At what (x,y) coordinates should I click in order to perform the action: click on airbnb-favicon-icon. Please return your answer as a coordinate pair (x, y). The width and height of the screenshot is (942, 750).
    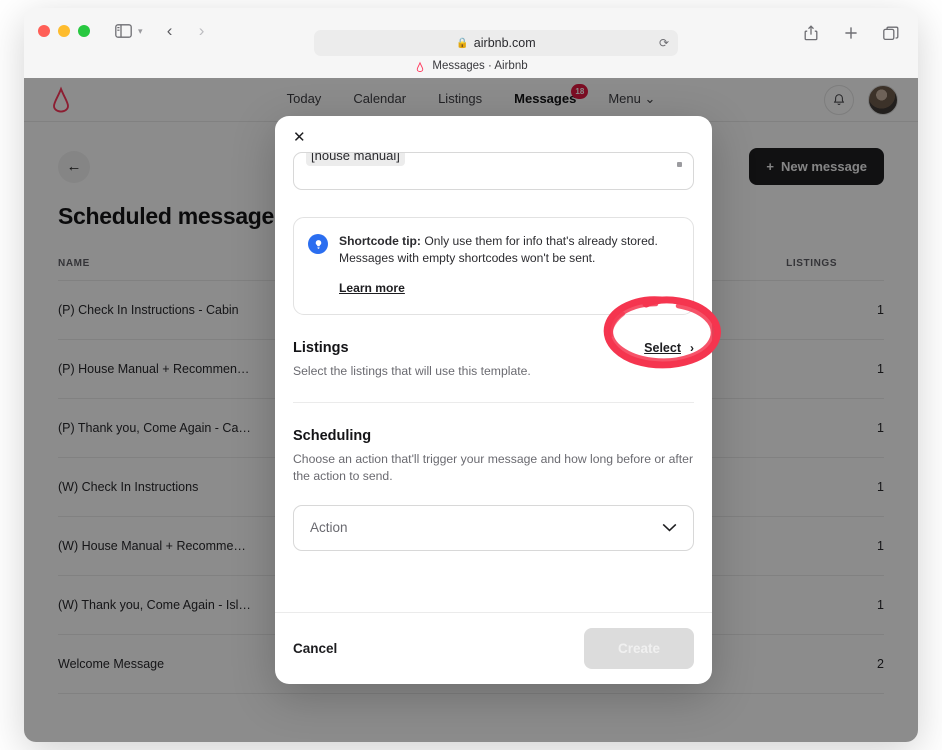
    Looking at the image, I should click on (420, 66).